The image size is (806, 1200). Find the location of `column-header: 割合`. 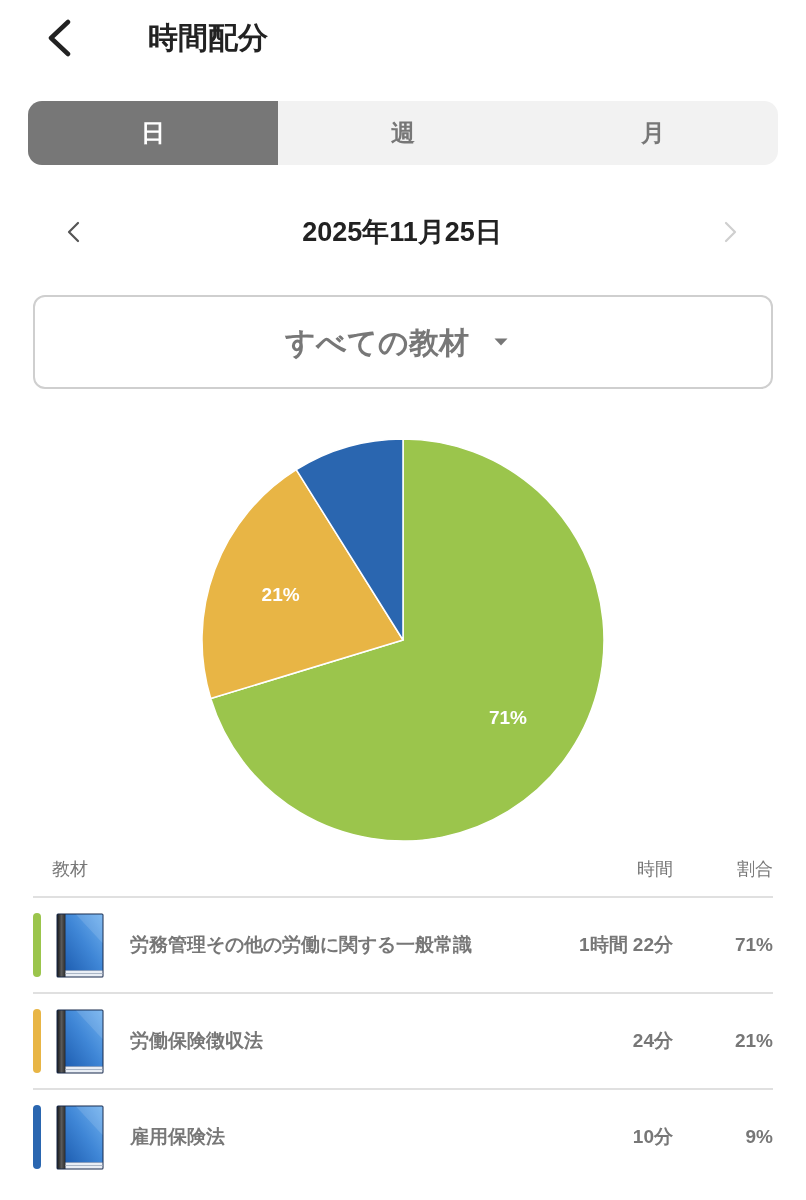

column-header: 割合 is located at coordinates (754, 869).